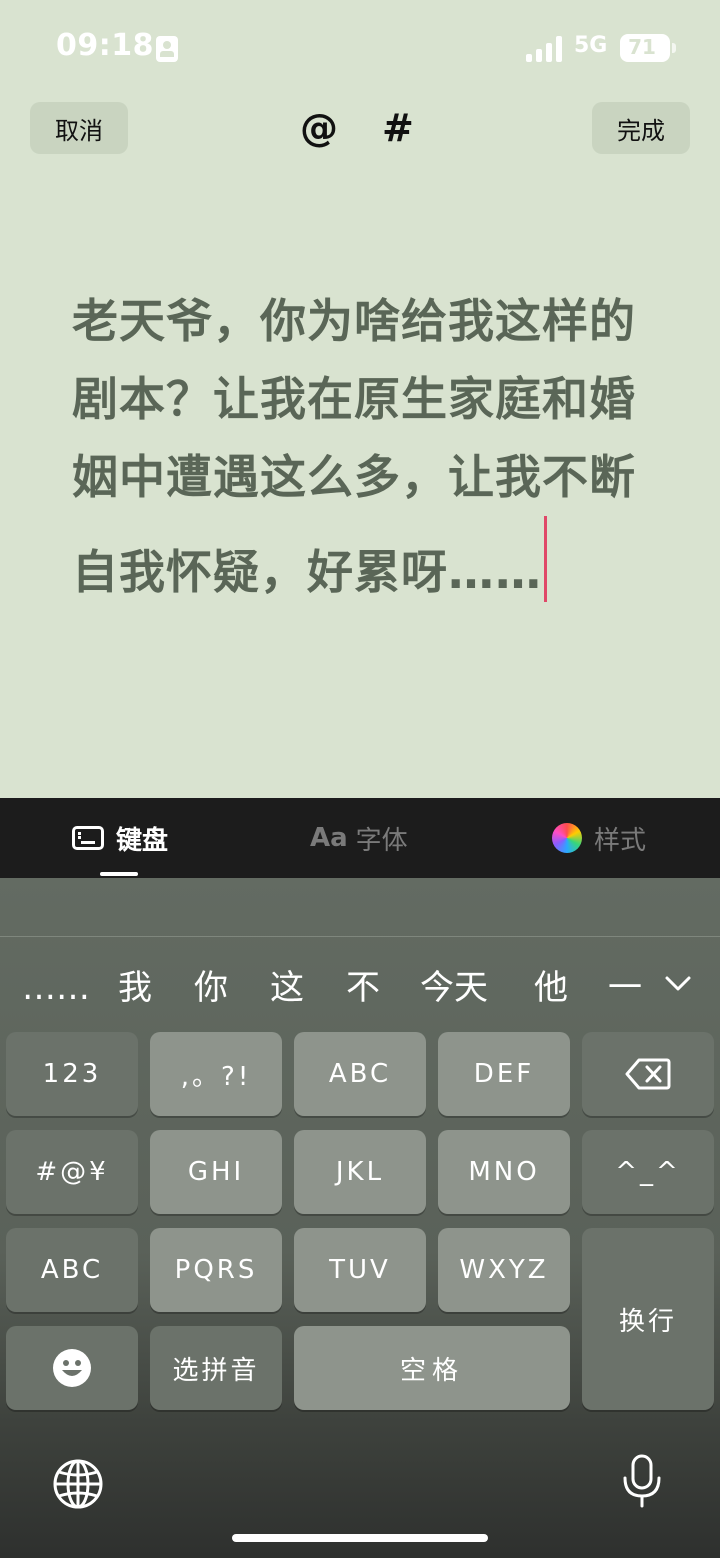 This screenshot has height=1558, width=720. I want to click on text-cursor, so click(545, 559).